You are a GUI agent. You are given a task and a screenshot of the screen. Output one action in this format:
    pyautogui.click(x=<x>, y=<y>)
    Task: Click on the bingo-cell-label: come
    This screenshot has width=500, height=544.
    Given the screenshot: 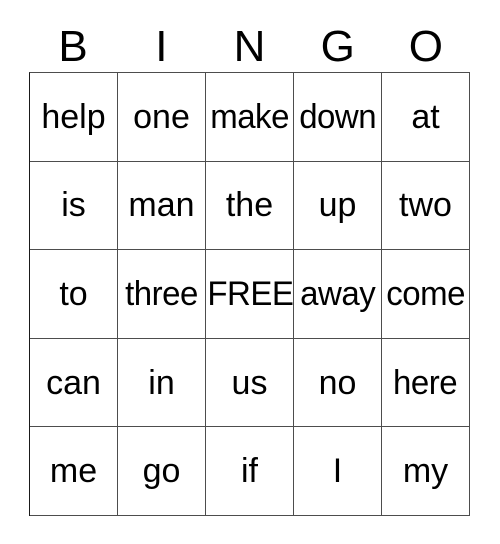 What is the action you would take?
    pyautogui.click(x=425, y=293)
    